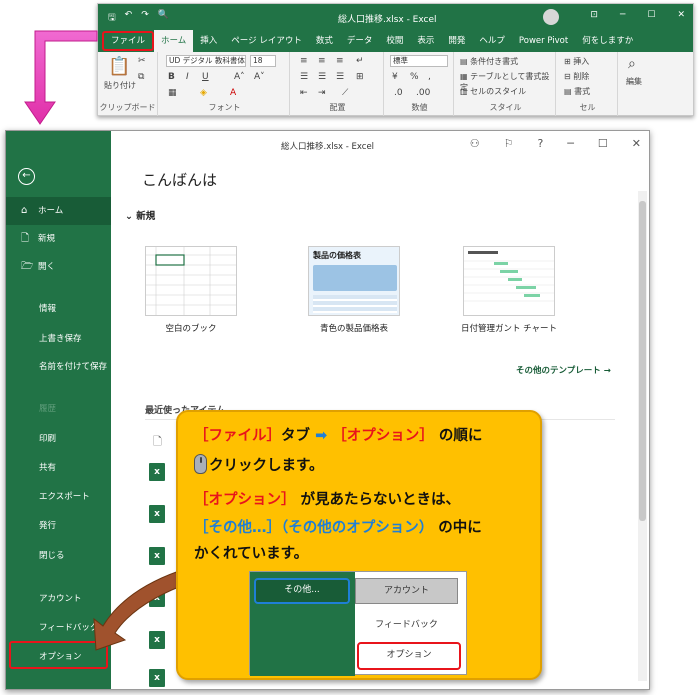  I want to click on edit-label: 編集, so click(634, 81).